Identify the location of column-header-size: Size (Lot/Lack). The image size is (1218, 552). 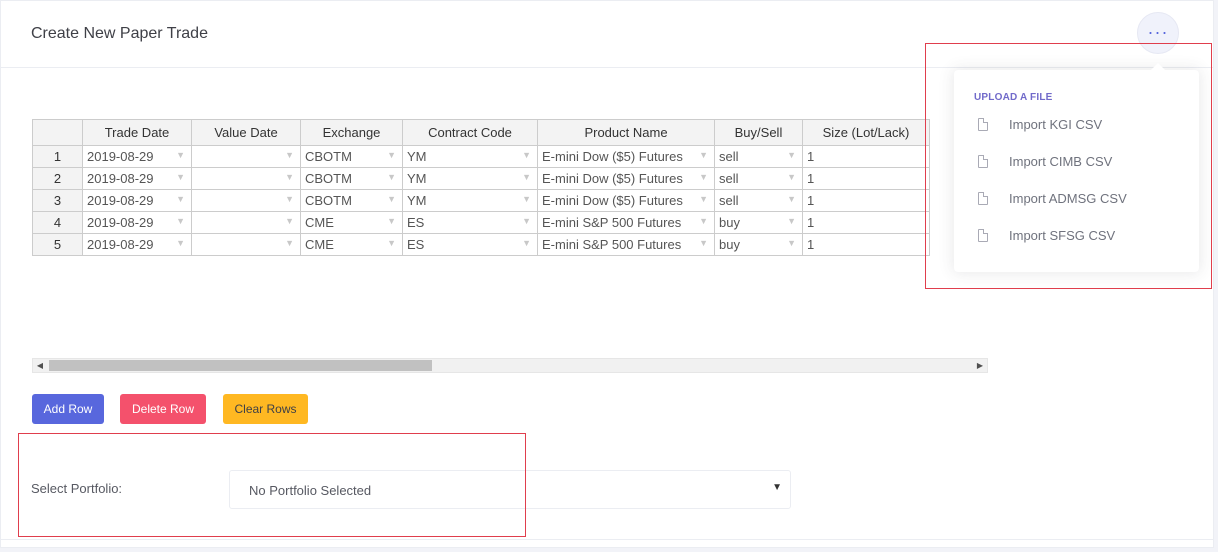
(866, 132).